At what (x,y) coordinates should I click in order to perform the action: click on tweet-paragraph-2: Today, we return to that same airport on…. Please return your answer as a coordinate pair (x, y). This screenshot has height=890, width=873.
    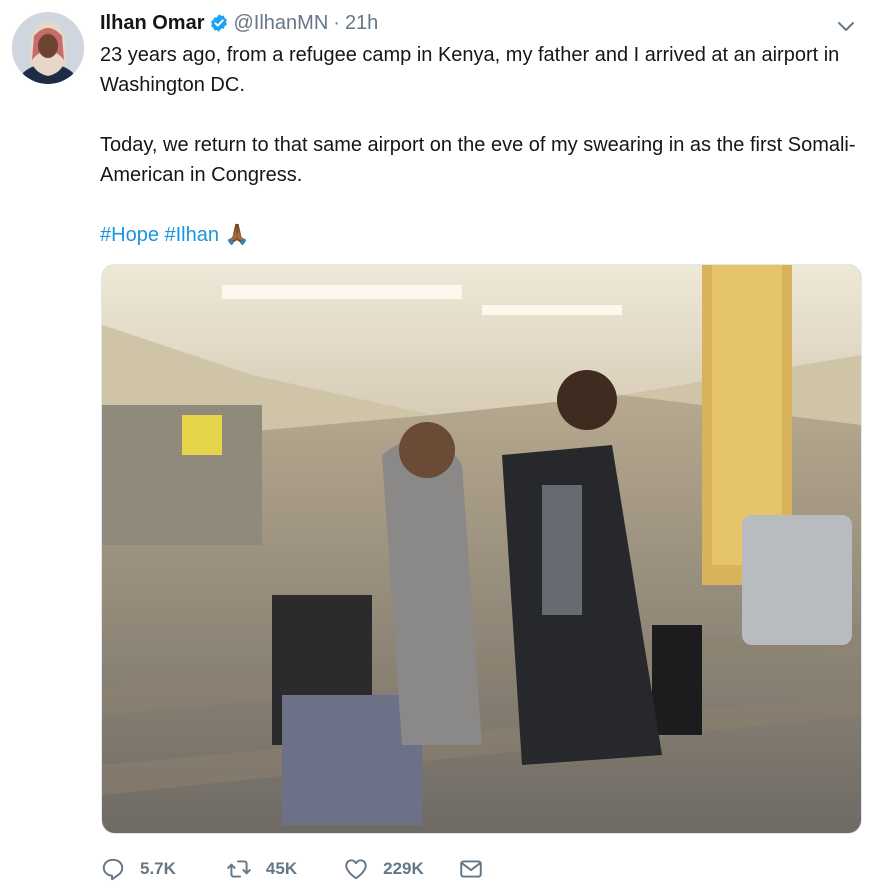
    Looking at the image, I should click on (478, 160).